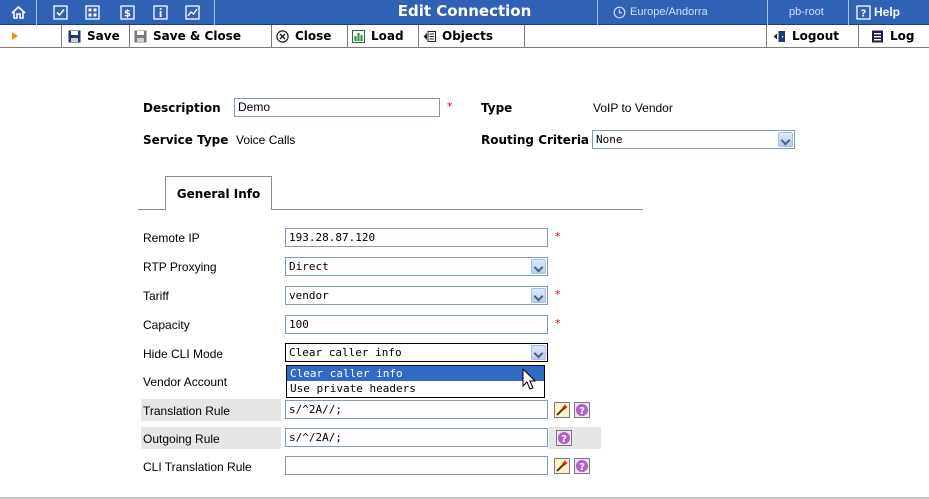  What do you see at coordinates (877, 36) in the screenshot?
I see `log-book-icon` at bounding box center [877, 36].